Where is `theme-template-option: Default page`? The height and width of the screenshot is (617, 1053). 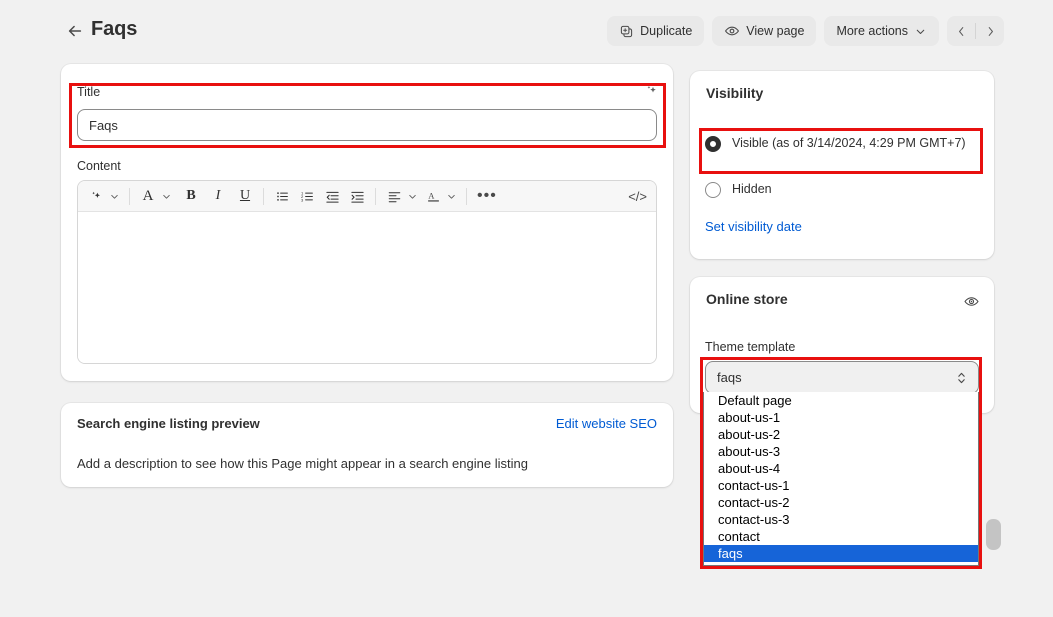 theme-template-option: Default page is located at coordinates (841, 400).